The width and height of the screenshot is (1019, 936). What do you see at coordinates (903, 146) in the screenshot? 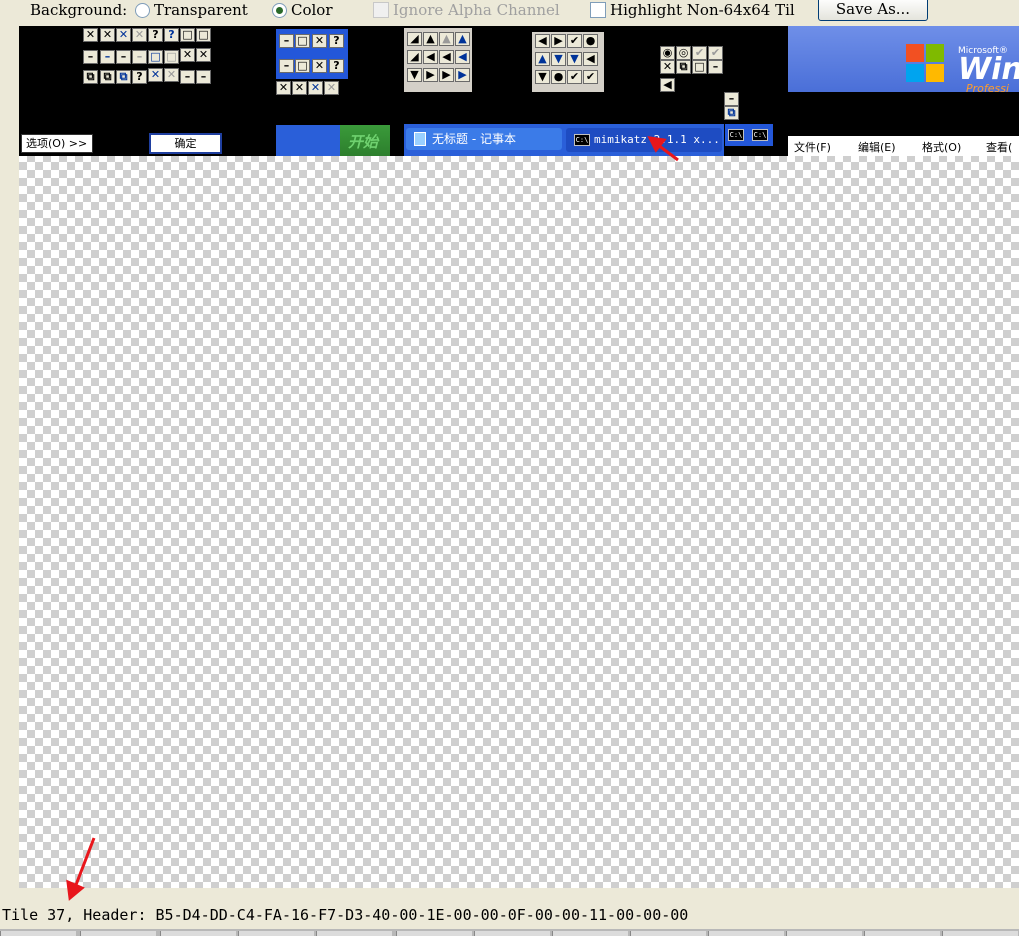
I see `notepad-menubar-tile: 文件(F) 编辑(E) 格式(O) 查看(` at bounding box center [903, 146].